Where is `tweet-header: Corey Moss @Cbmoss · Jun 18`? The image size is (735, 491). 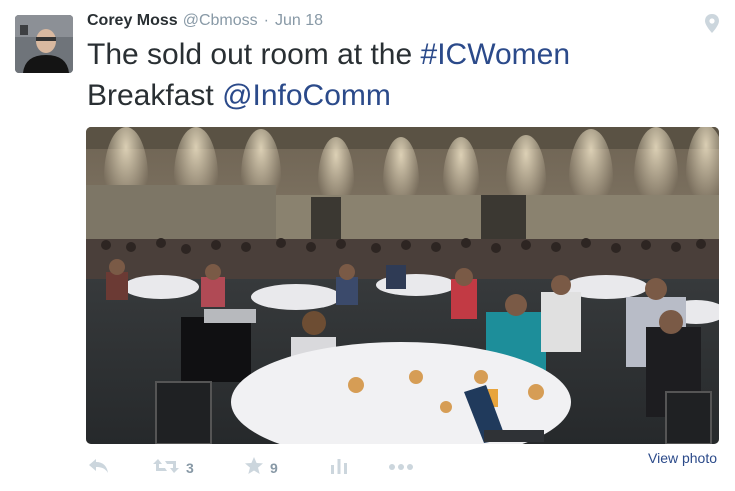
tweet-header: Corey Moss @Cbmoss · Jun 18 is located at coordinates (205, 23).